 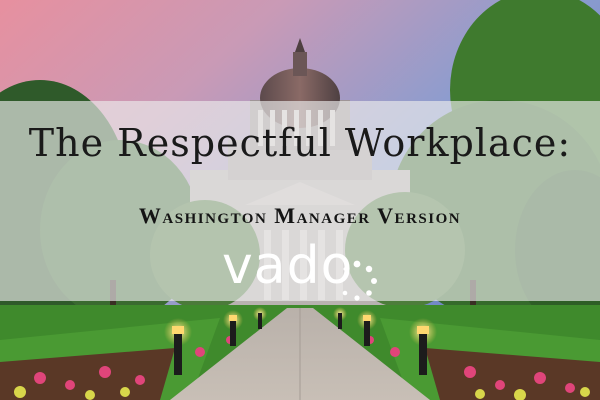 What do you see at coordinates (357, 280) in the screenshot?
I see `dotted-o-icon` at bounding box center [357, 280].